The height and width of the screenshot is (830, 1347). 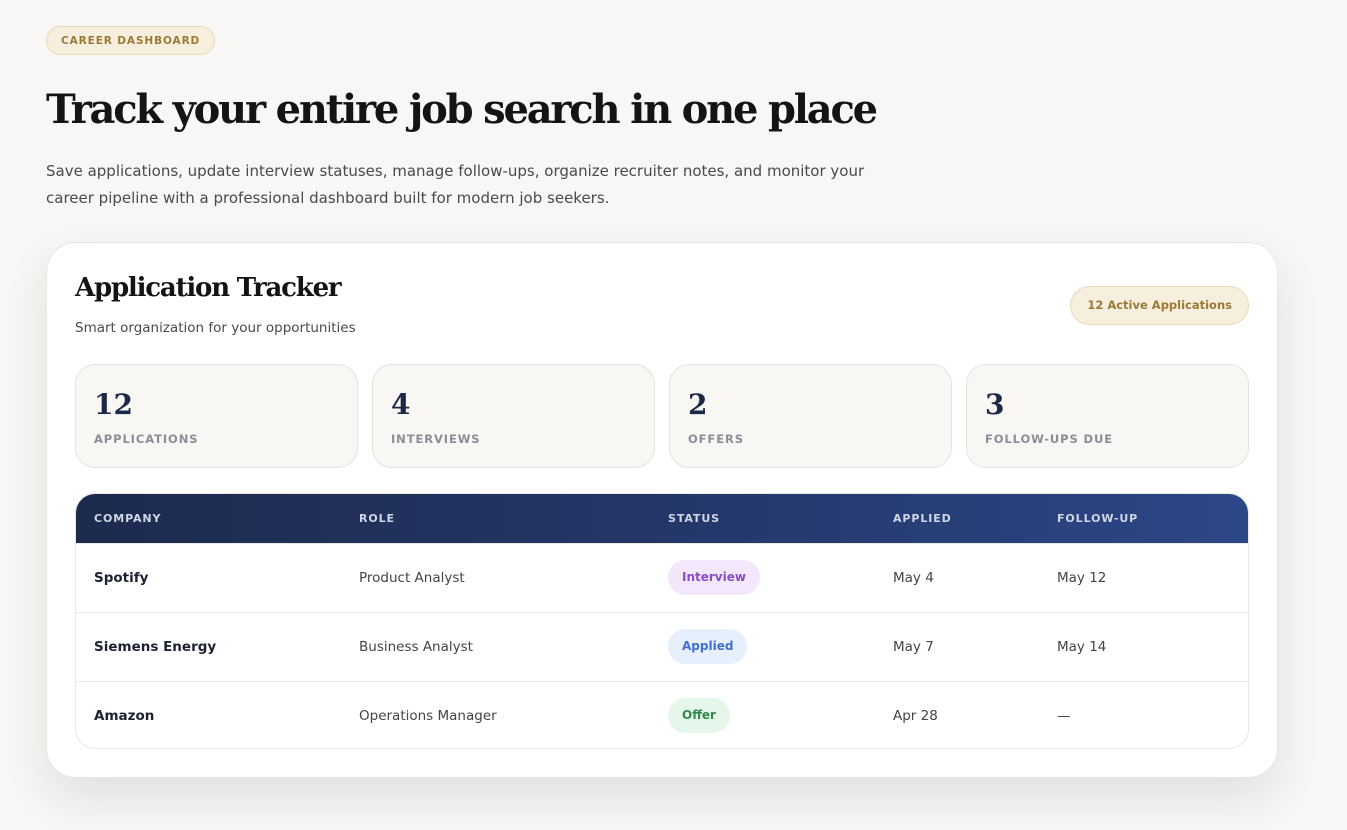 What do you see at coordinates (121, 578) in the screenshot?
I see `company-cell: Spotify` at bounding box center [121, 578].